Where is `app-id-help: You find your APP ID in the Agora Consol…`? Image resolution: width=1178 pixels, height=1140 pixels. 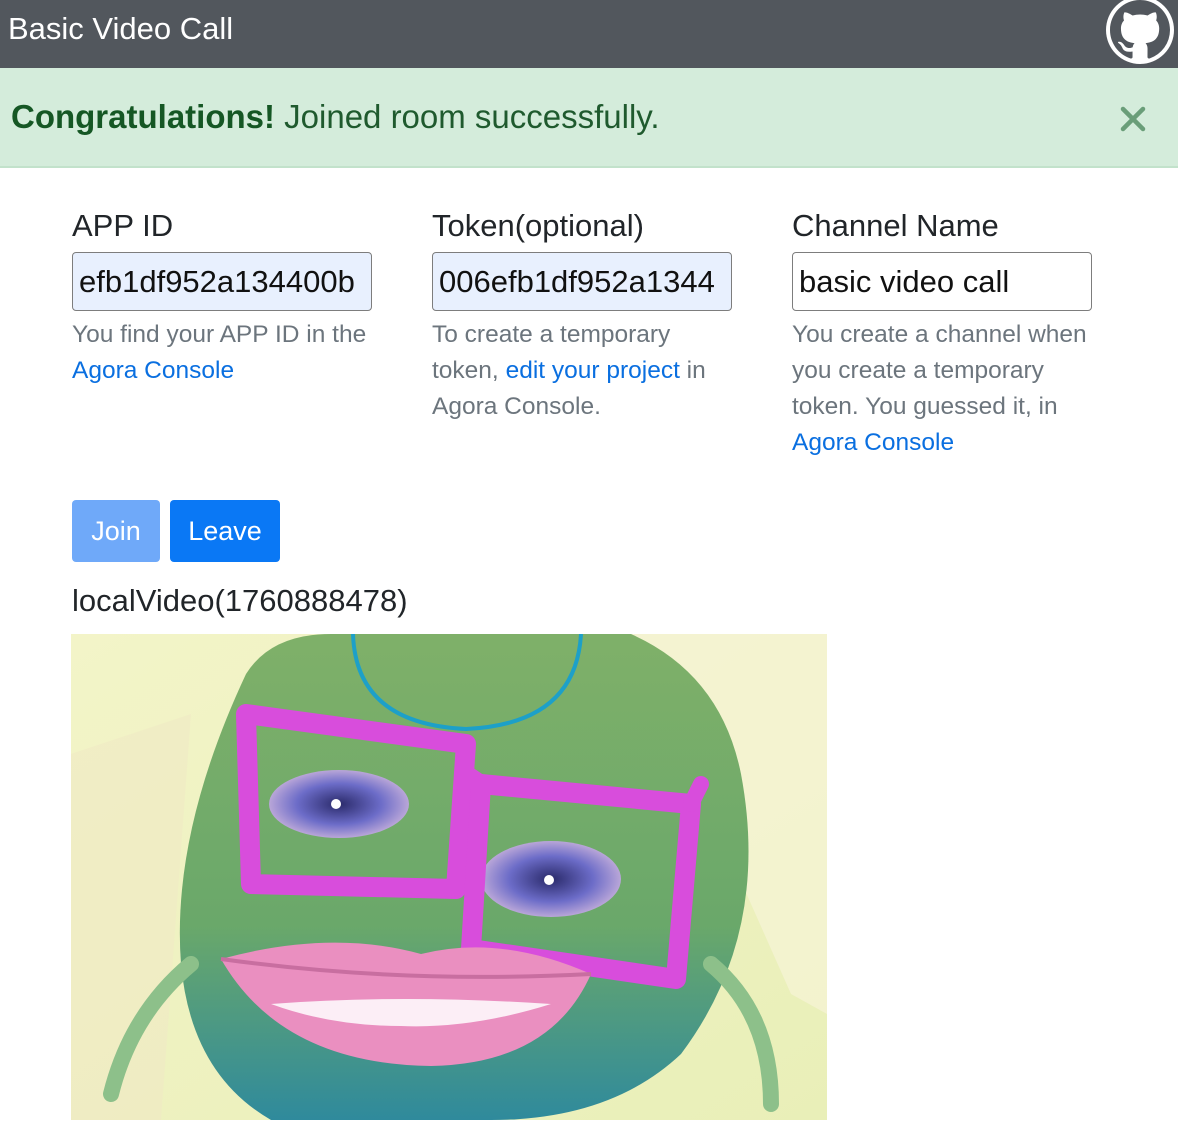 app-id-help: You find your APP ID in the Agora Consol… is located at coordinates (222, 353).